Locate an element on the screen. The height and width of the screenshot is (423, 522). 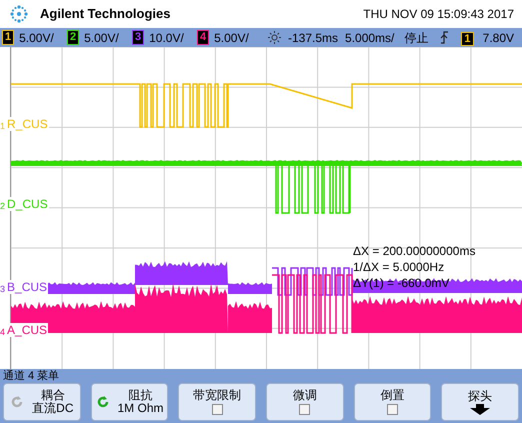
softkey-button: 阻抗 1M Ohm is located at coordinates (129, 402).